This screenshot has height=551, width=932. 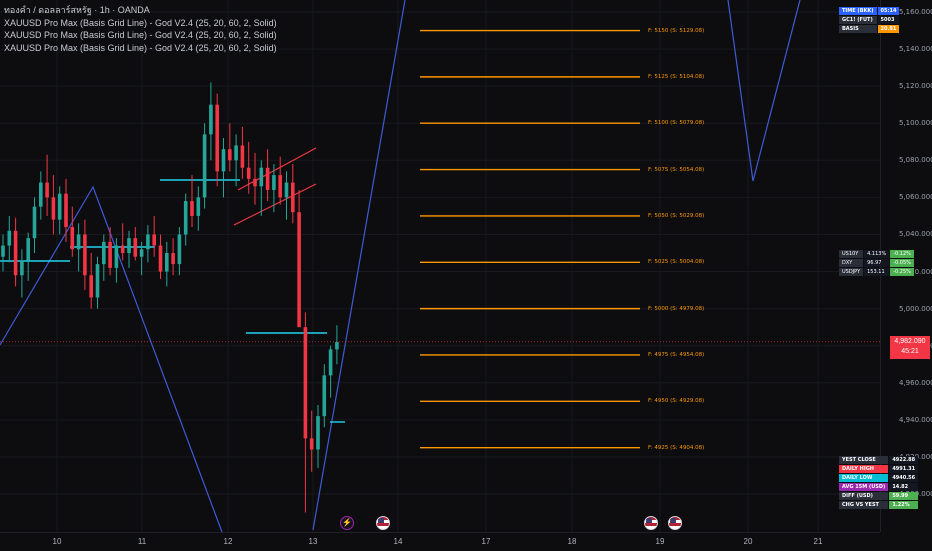 What do you see at coordinates (864, 496) in the screenshot?
I see `panel-label: DIFF (USD)` at bounding box center [864, 496].